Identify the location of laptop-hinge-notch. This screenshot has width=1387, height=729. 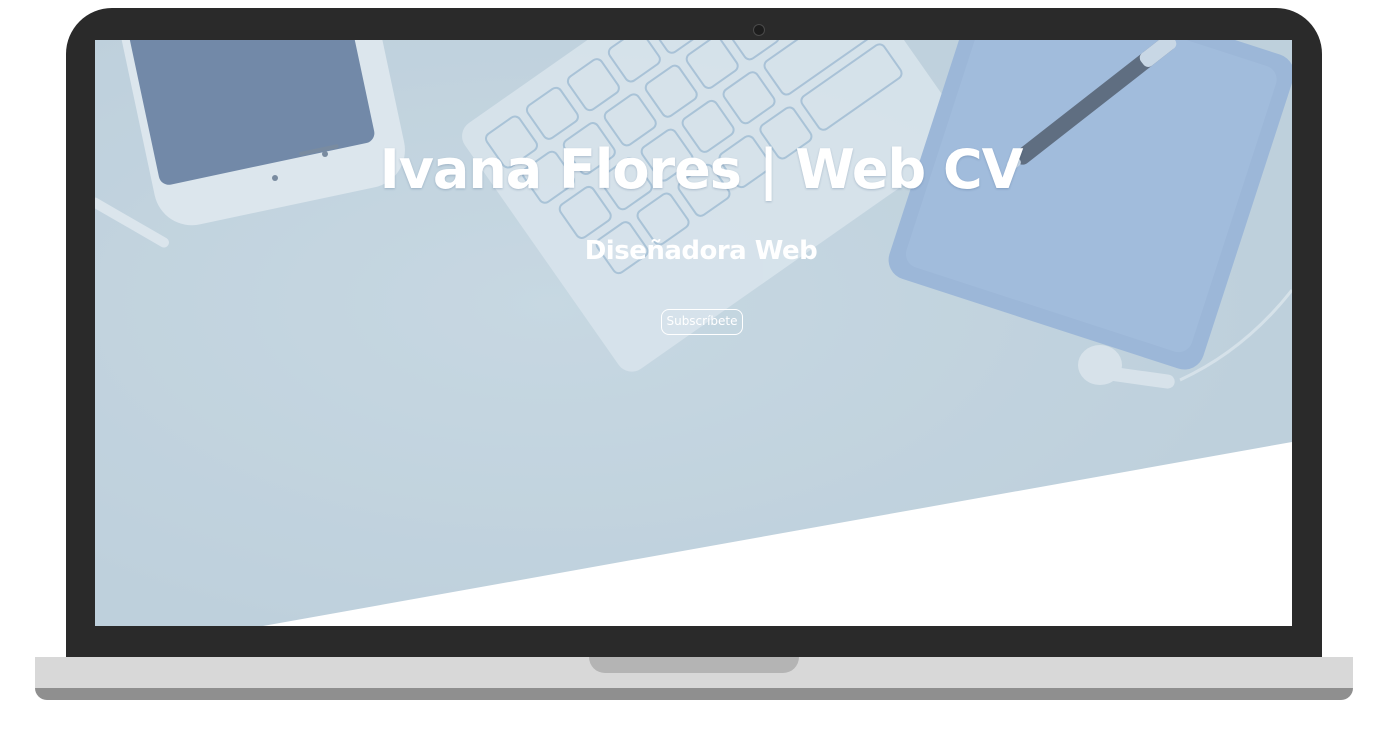
(694, 665).